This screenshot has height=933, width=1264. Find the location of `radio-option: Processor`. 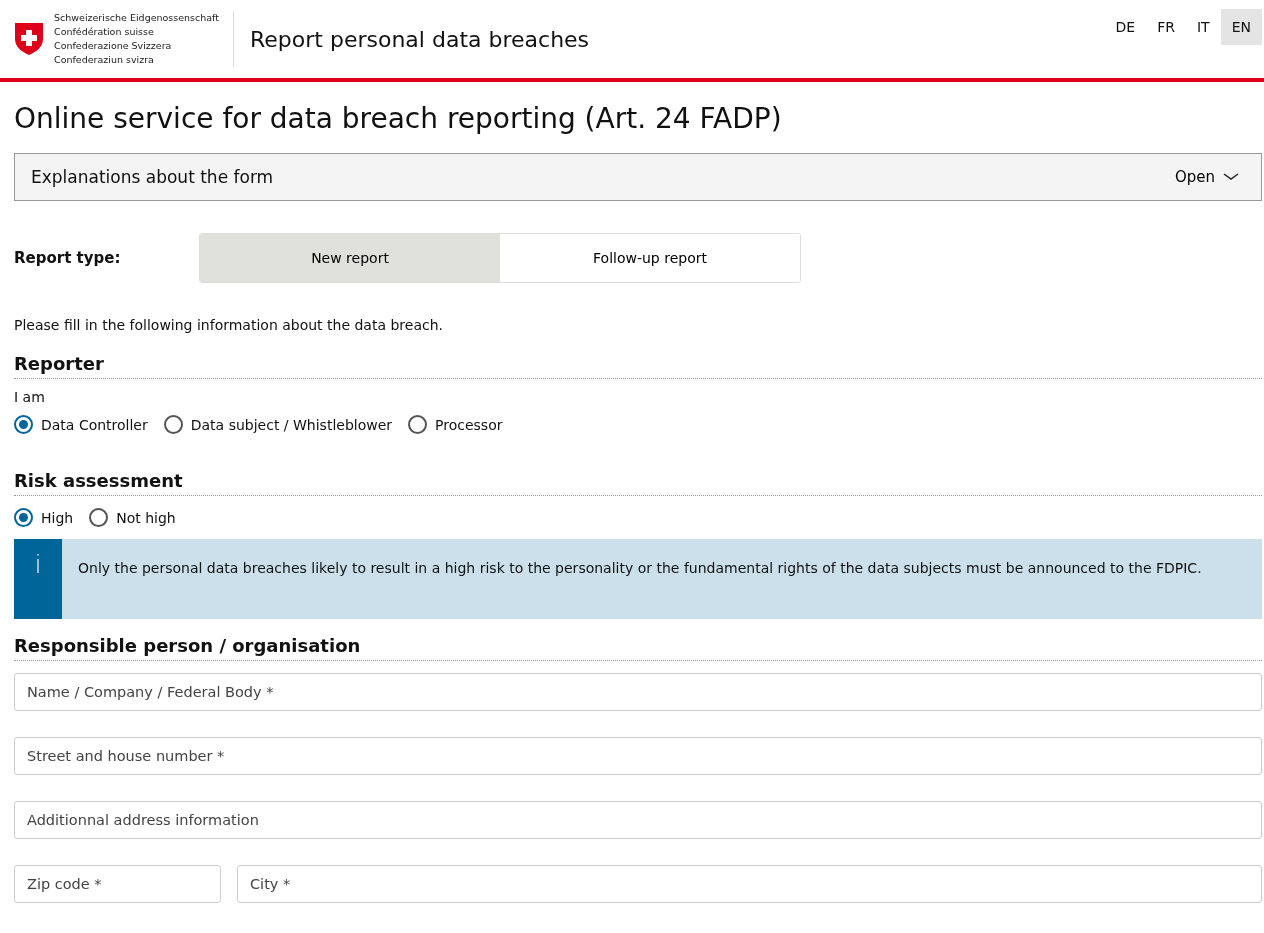

radio-option: Processor is located at coordinates (455, 424).